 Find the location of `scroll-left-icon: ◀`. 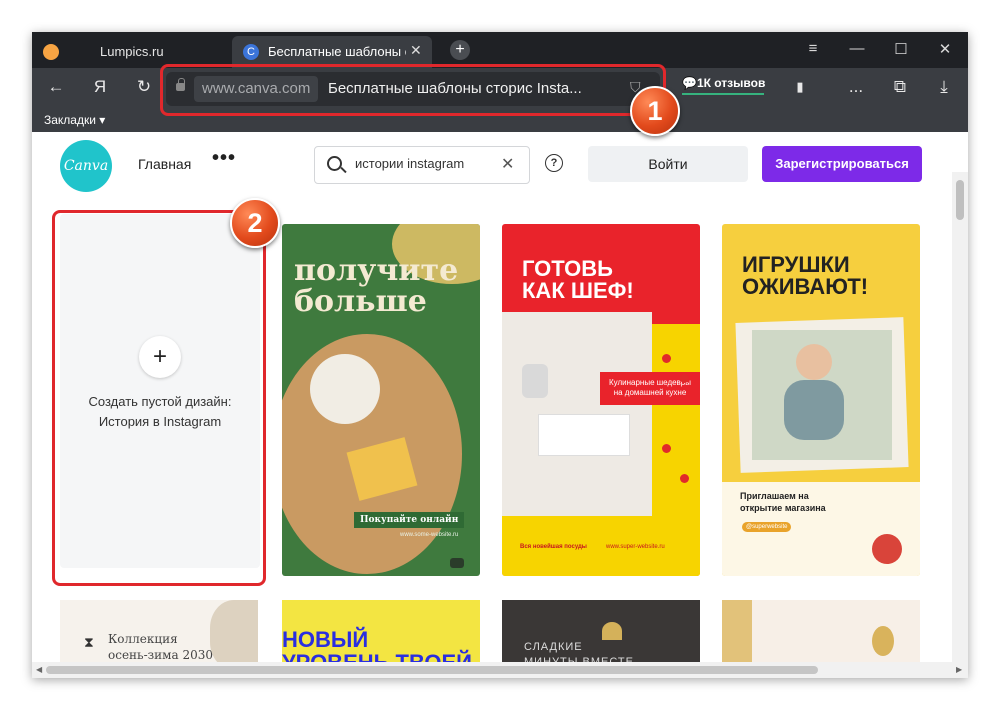

scroll-left-icon: ◀ is located at coordinates (39, 669).